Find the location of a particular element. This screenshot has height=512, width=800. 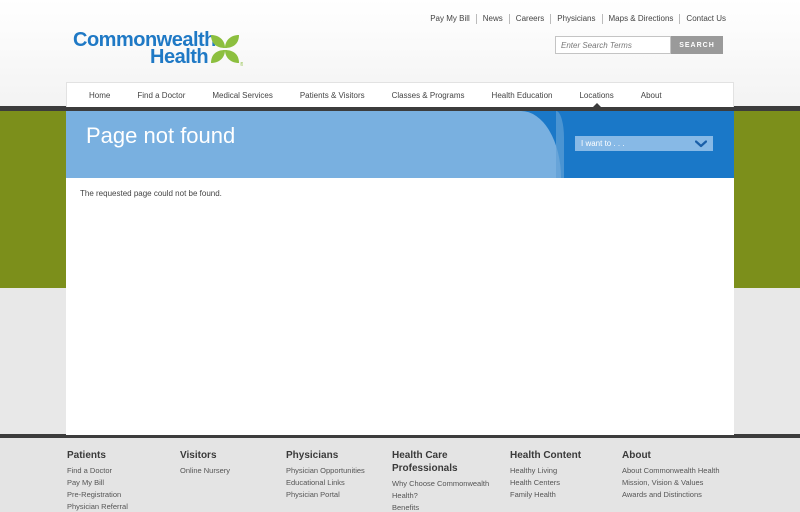

nav-item-find-a-doctor: Find a Doctor is located at coordinates (161, 95).